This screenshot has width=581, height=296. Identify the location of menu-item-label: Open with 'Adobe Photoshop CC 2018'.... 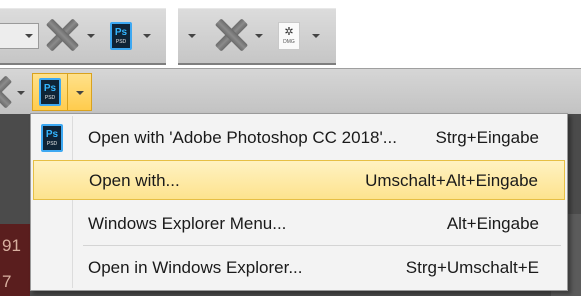
(242, 137).